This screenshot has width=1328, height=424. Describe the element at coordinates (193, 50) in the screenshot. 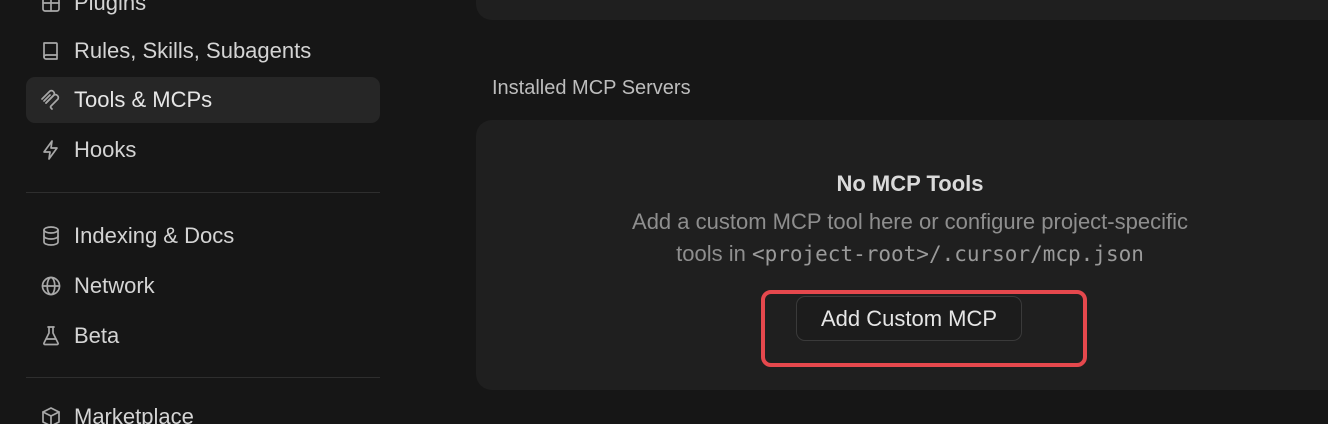

I see `sidebar-item-label: Rules, Skills, Subagents` at that location.